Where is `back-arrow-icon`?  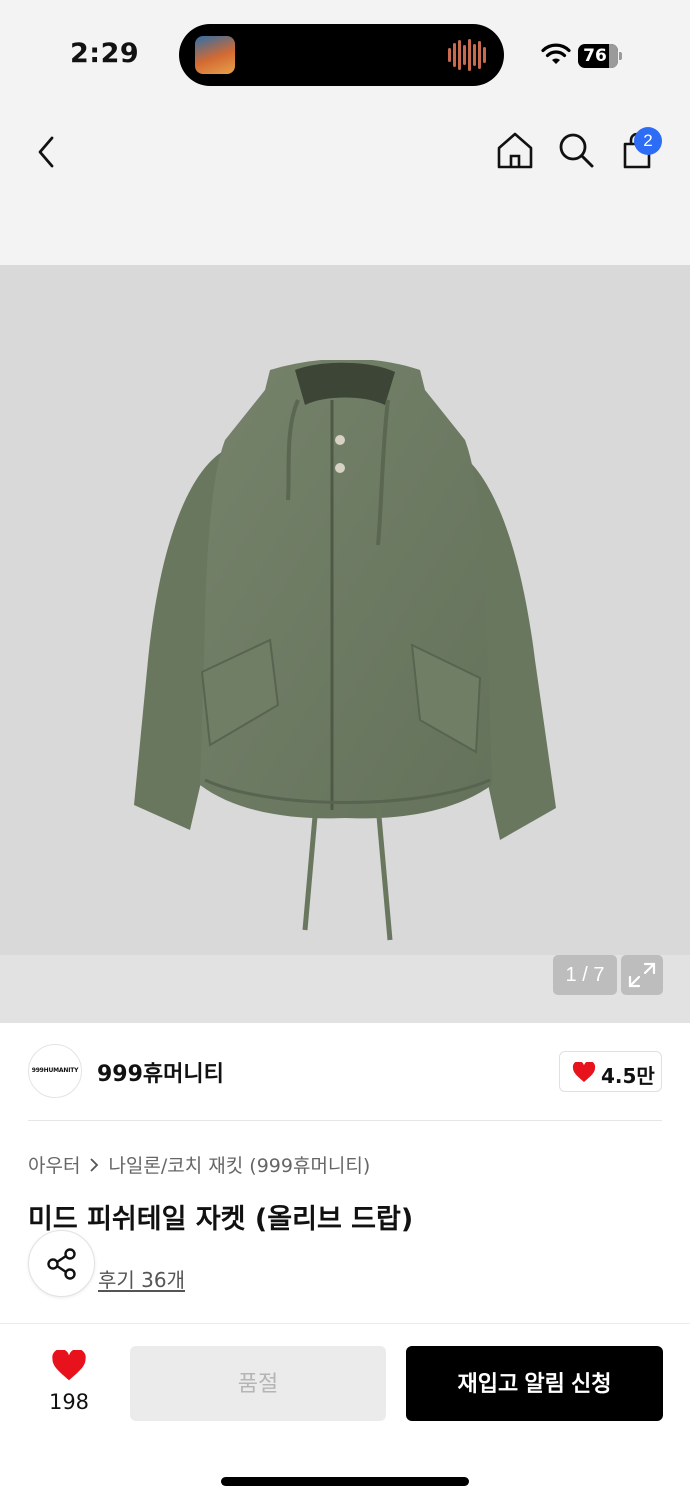
back-arrow-icon is located at coordinates (48, 152).